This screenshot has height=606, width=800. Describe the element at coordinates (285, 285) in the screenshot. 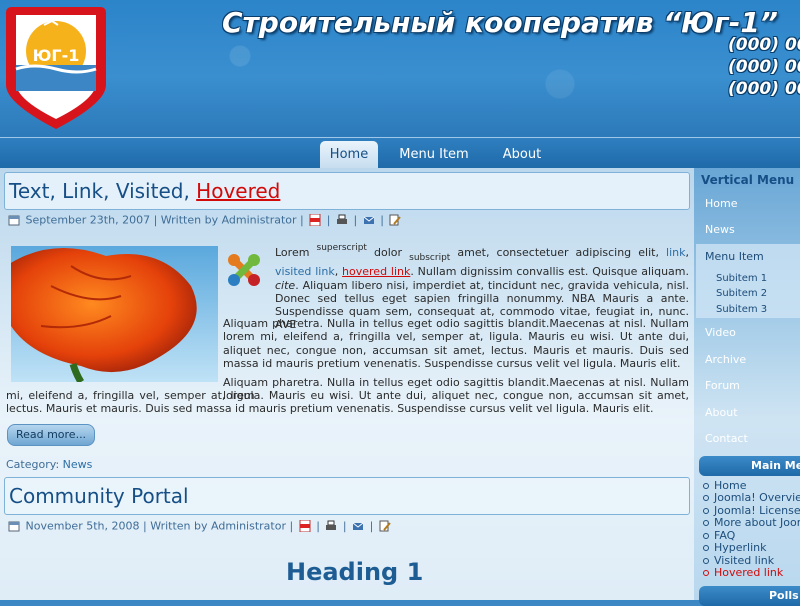

I see `cite-text: cite` at that location.